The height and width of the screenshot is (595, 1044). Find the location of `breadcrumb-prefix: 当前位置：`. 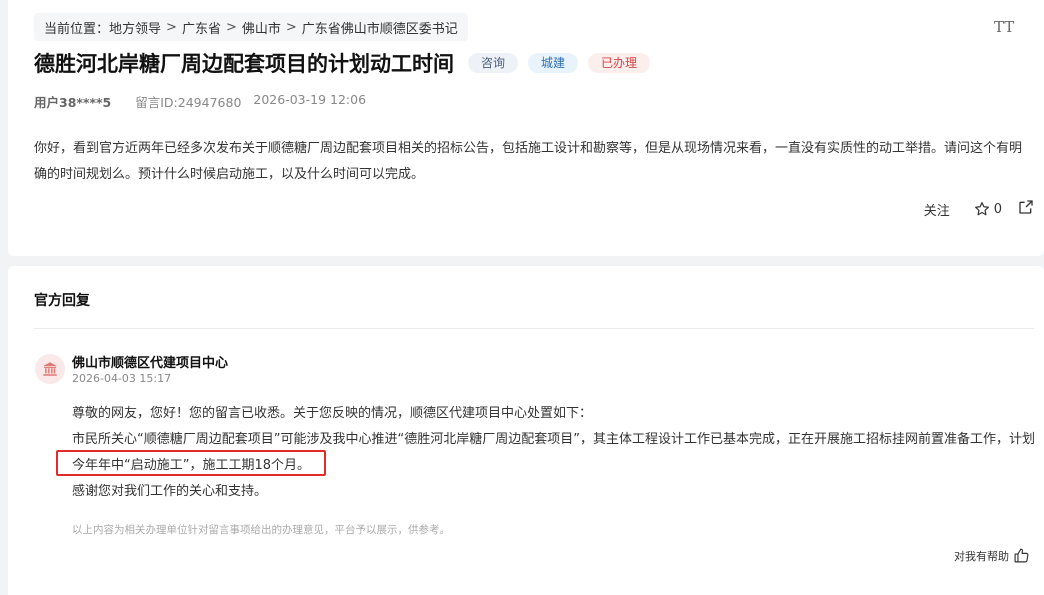

breadcrumb-prefix: 当前位置： is located at coordinates (77, 29).